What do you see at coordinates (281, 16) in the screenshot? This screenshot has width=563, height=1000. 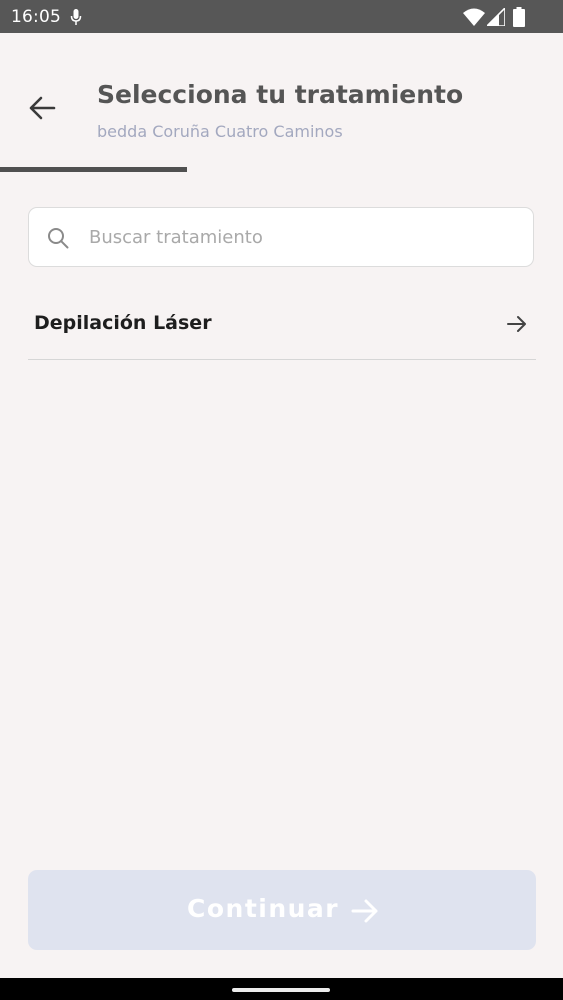 I see `status-bar: 16:05` at bounding box center [281, 16].